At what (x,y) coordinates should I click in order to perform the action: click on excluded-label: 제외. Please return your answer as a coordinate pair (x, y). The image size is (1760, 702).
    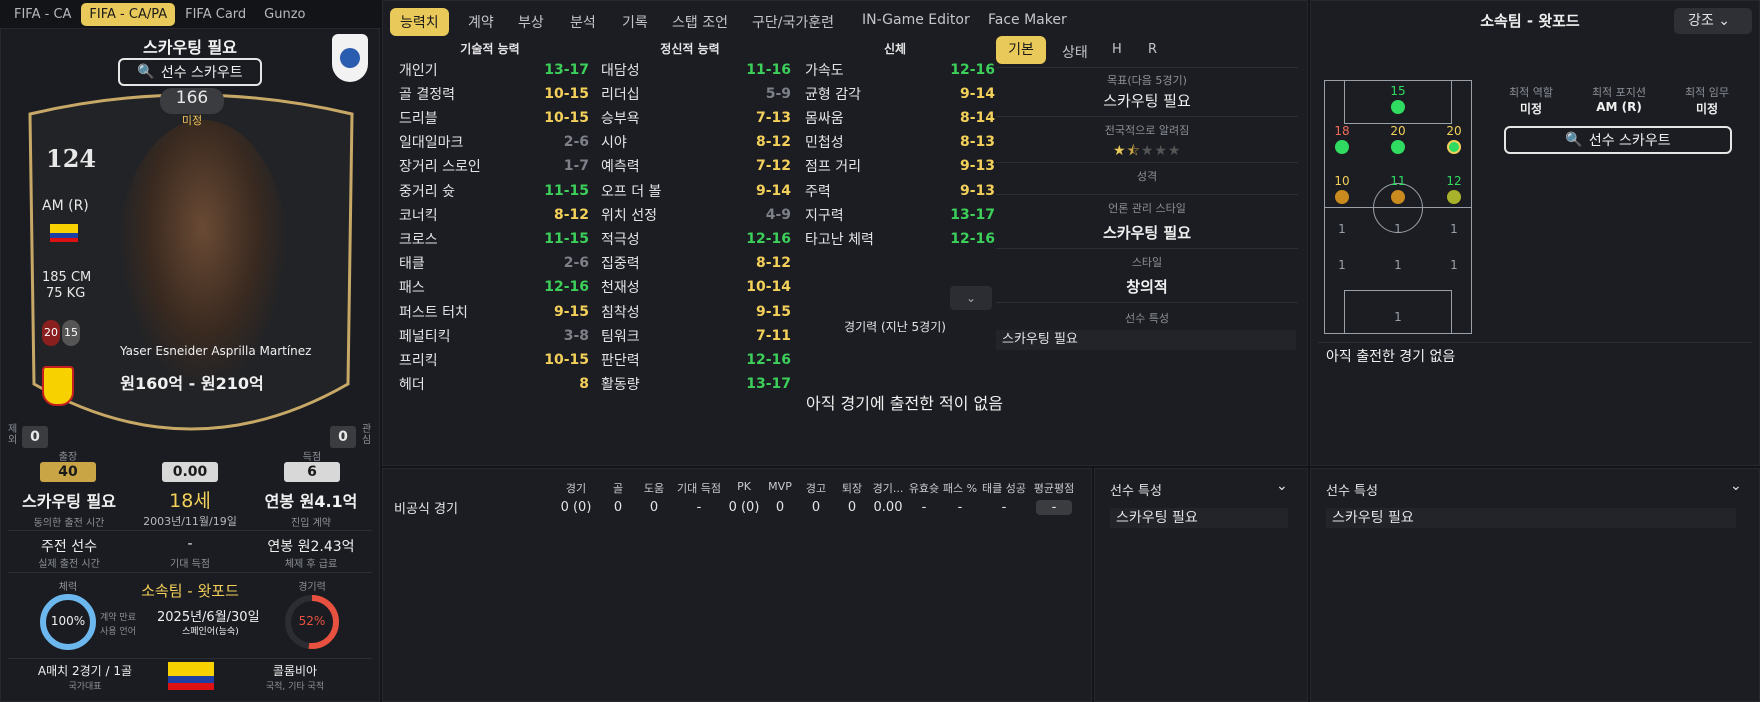
    Looking at the image, I should click on (13, 435).